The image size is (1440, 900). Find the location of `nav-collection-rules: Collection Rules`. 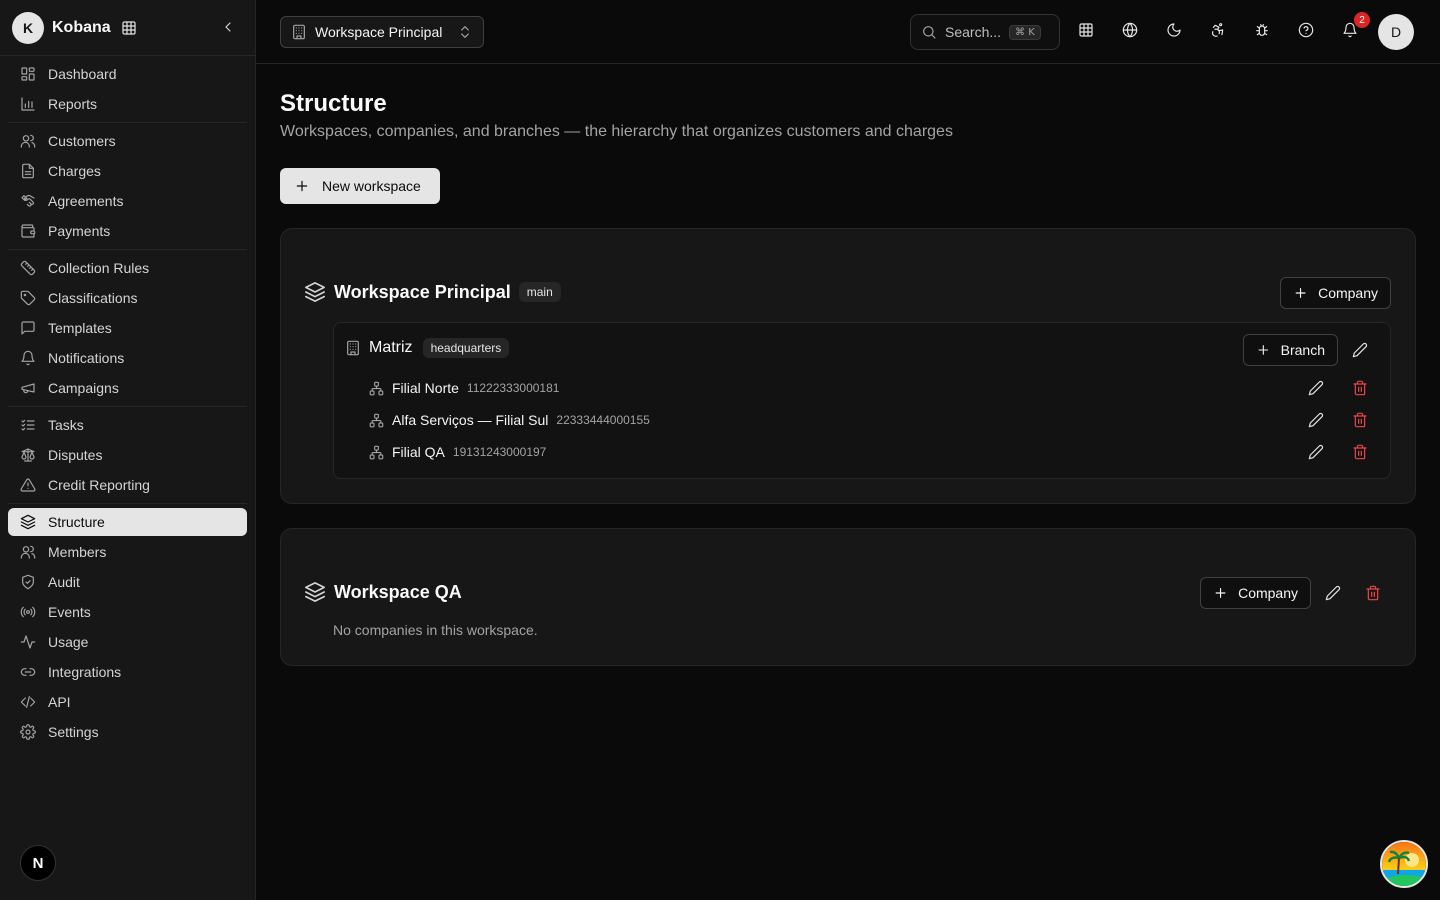

nav-collection-rules: Collection Rules is located at coordinates (127, 268).